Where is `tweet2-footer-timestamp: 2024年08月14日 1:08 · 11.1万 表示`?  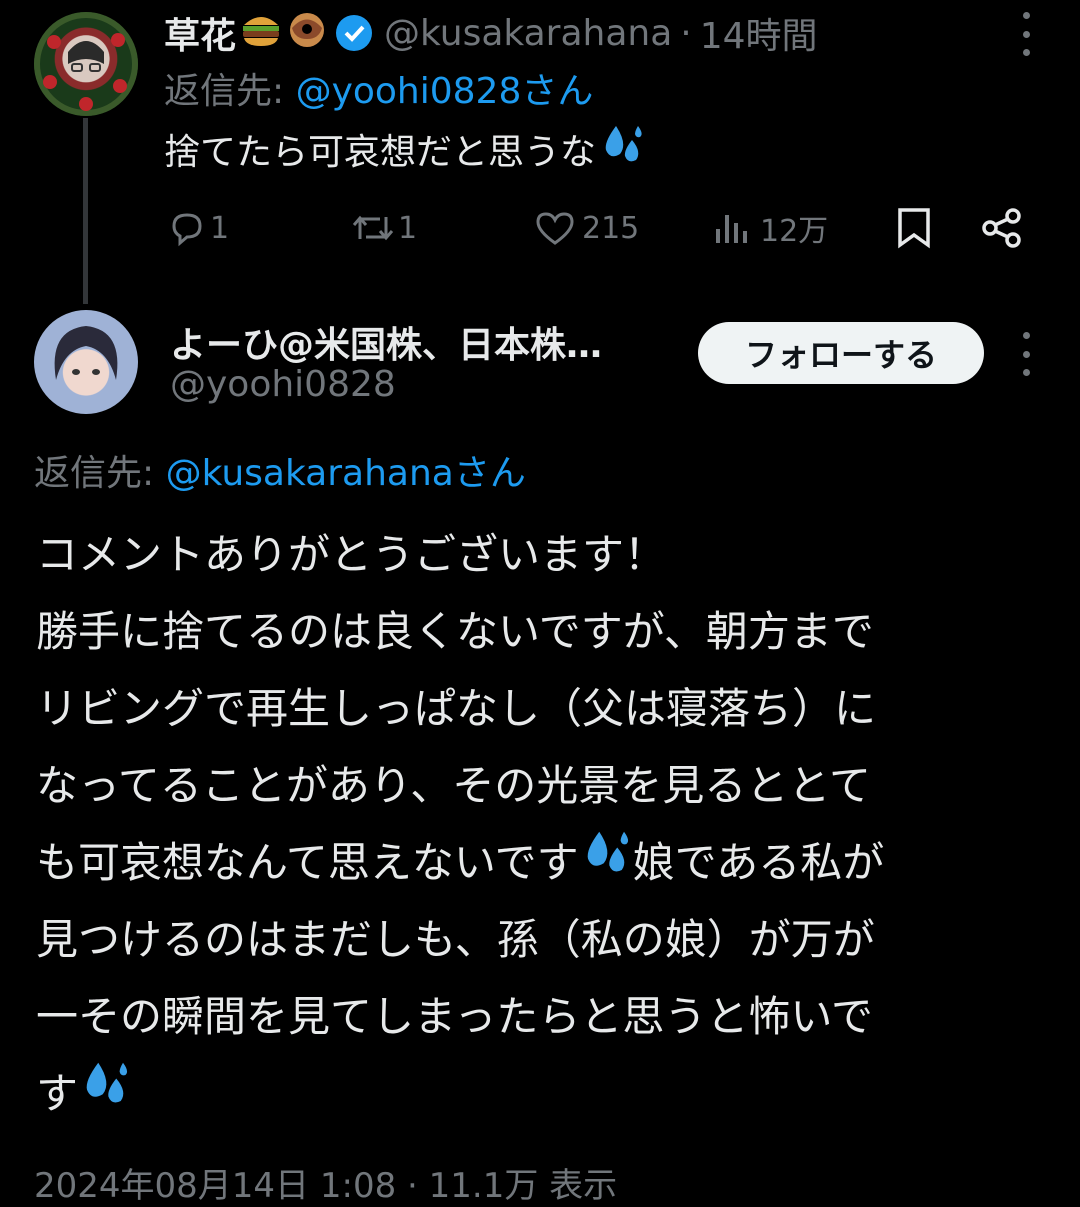
tweet2-footer-timestamp: 2024年08月14日 1:08 · 11.1万 表示 is located at coordinates (325, 1182).